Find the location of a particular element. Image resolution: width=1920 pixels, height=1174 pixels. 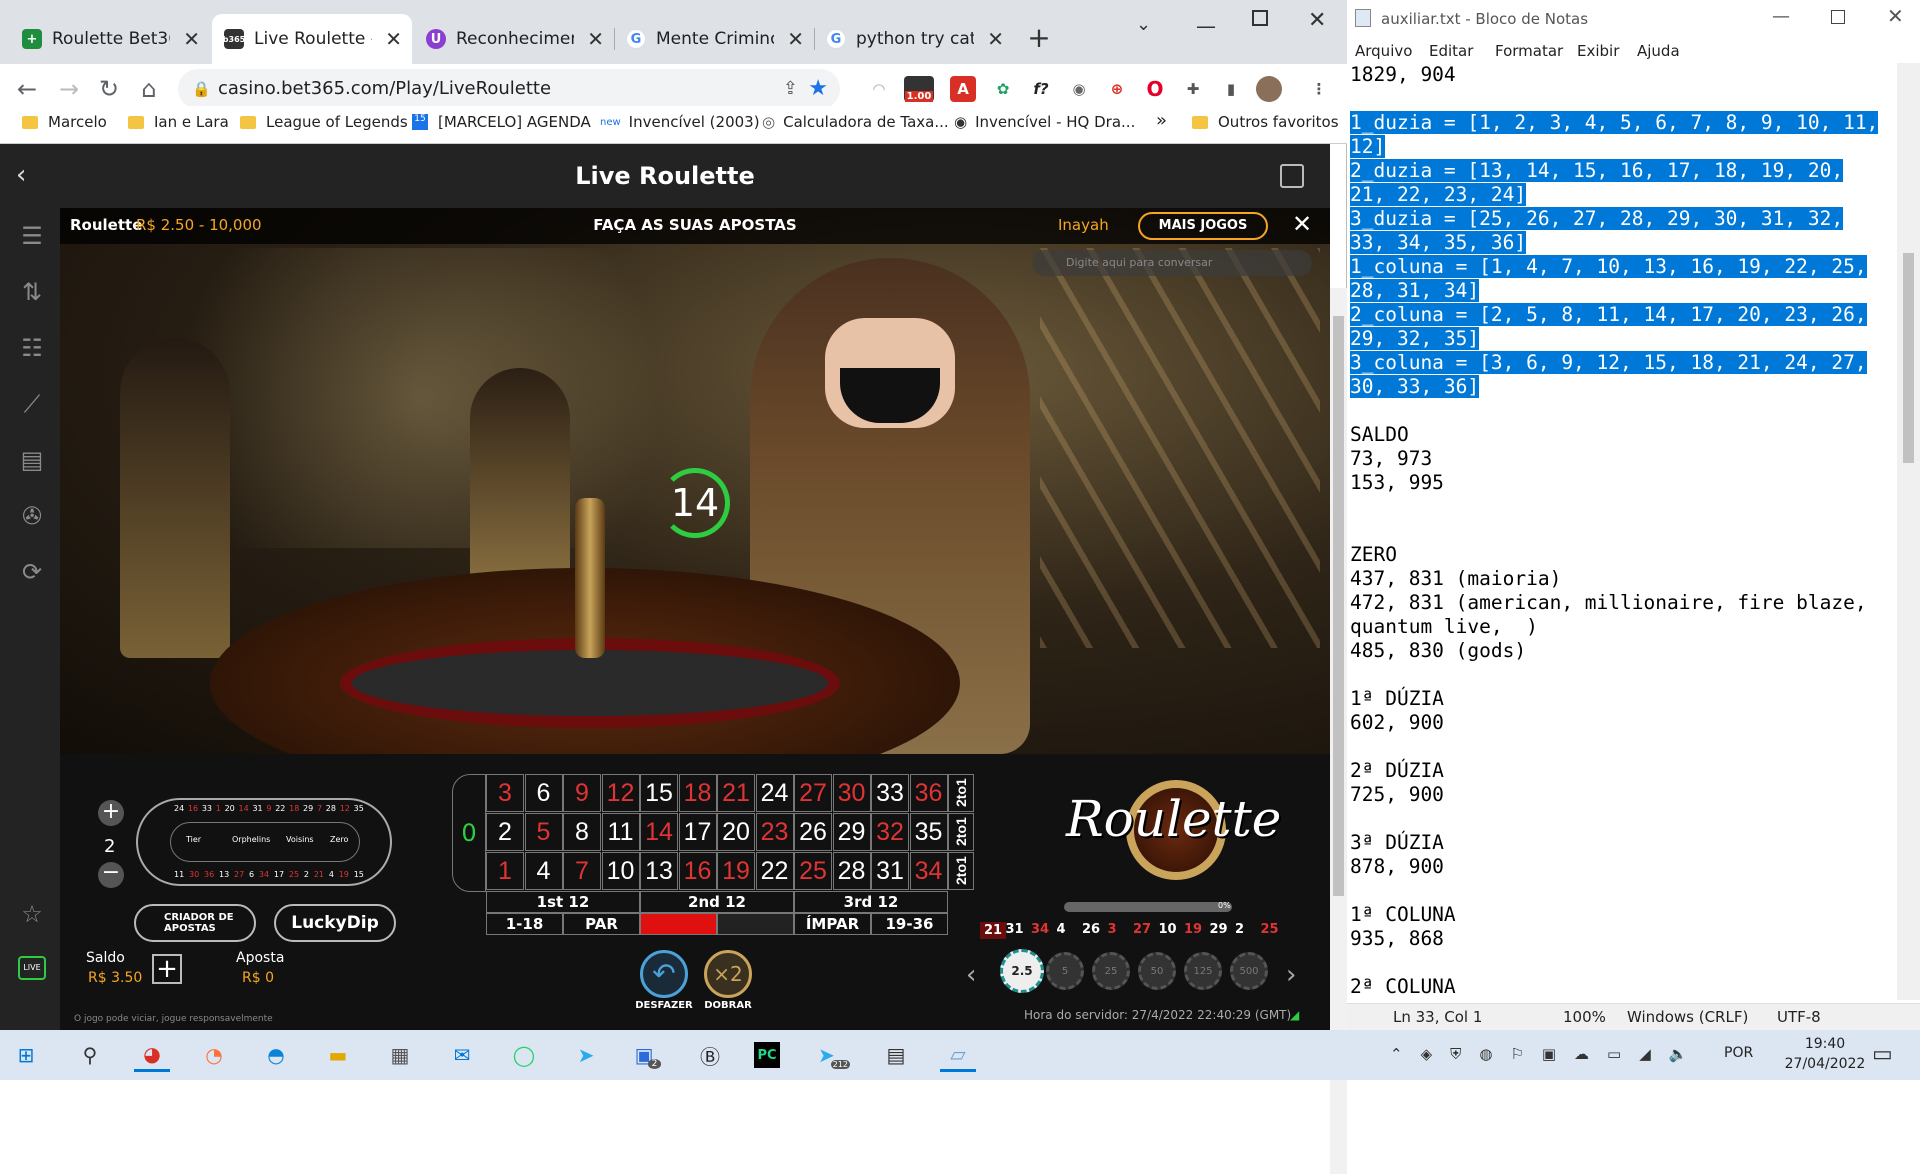

extension-icon: ◠ is located at coordinates (879, 89).